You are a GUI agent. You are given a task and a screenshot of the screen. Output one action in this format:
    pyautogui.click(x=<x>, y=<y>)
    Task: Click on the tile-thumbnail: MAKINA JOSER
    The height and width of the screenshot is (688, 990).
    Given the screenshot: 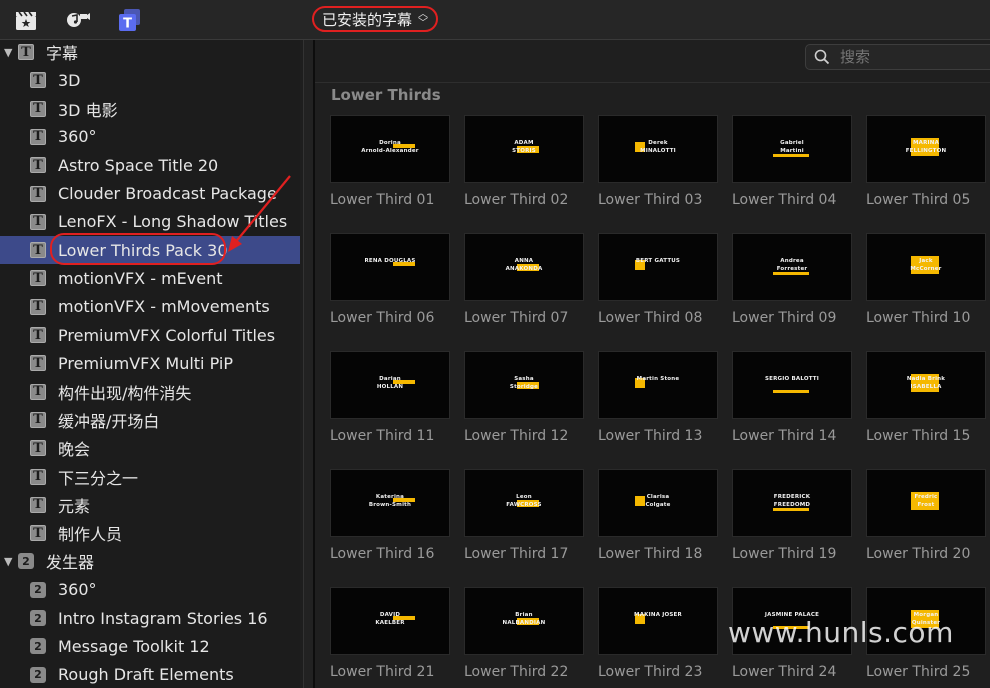 What is the action you would take?
    pyautogui.click(x=658, y=621)
    